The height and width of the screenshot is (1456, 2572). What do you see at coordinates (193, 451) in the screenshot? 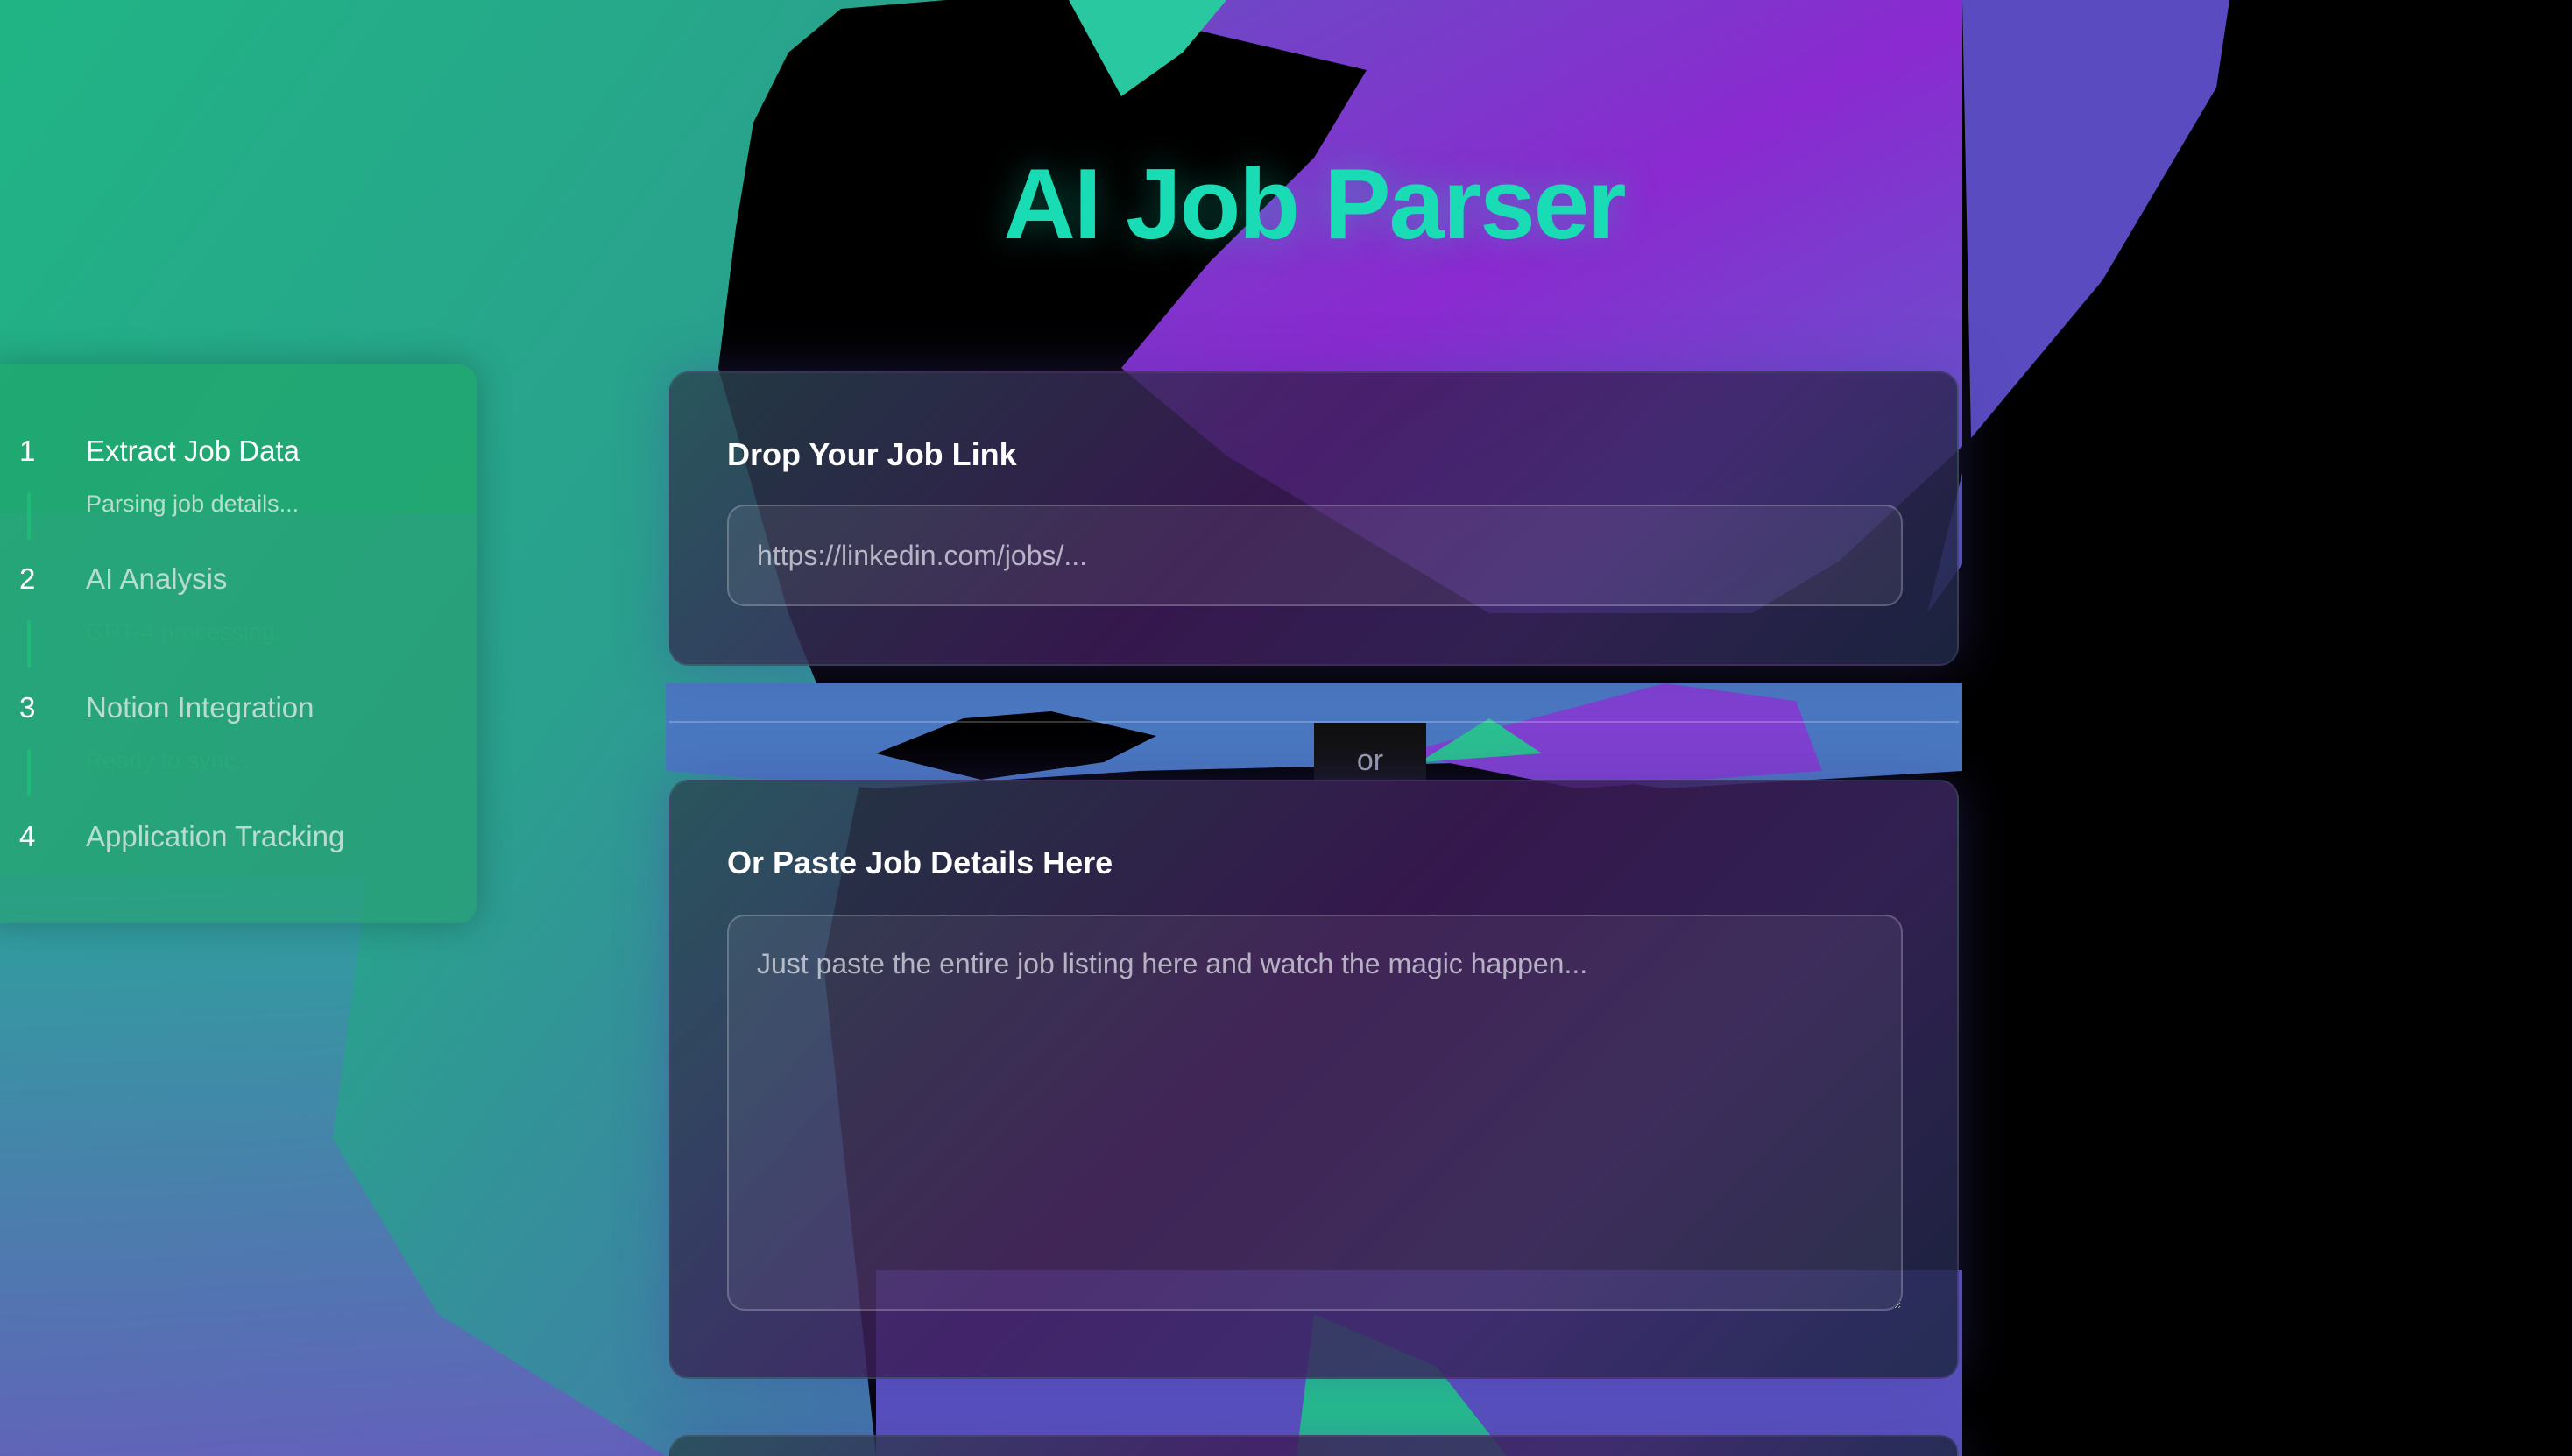
I see `step-label: Extract Job Data` at bounding box center [193, 451].